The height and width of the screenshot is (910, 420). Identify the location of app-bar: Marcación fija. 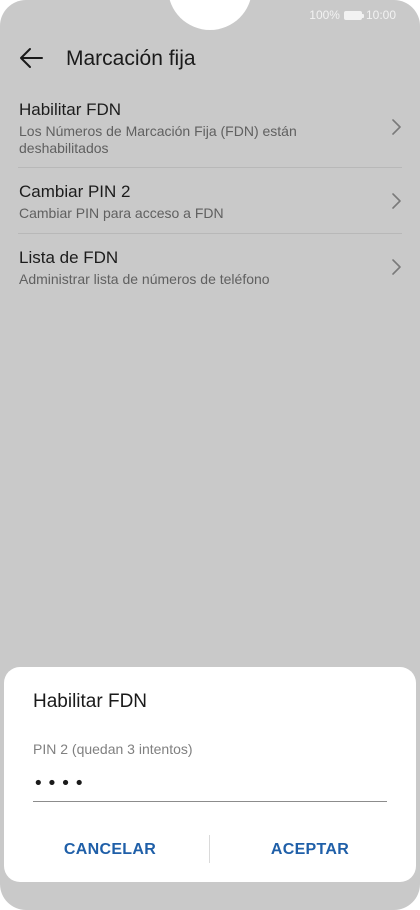
(210, 58).